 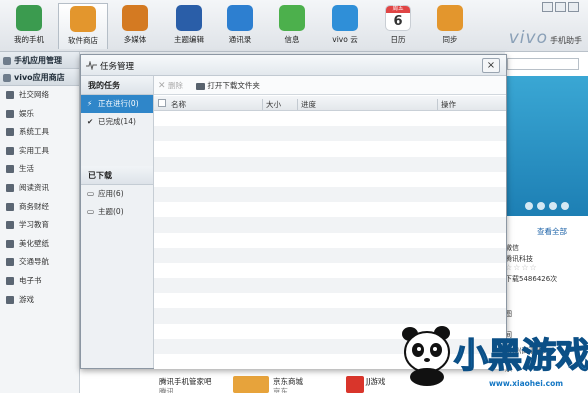 I want to click on apps-label: 应用(6), so click(x=111, y=193).